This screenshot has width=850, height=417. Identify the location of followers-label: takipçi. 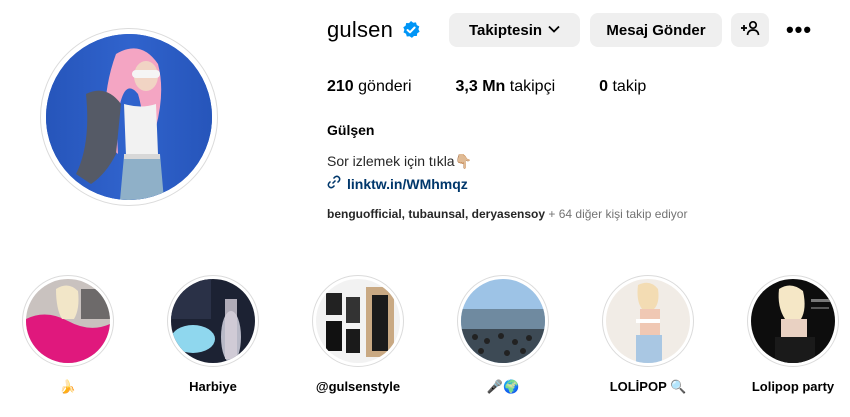
(530, 86).